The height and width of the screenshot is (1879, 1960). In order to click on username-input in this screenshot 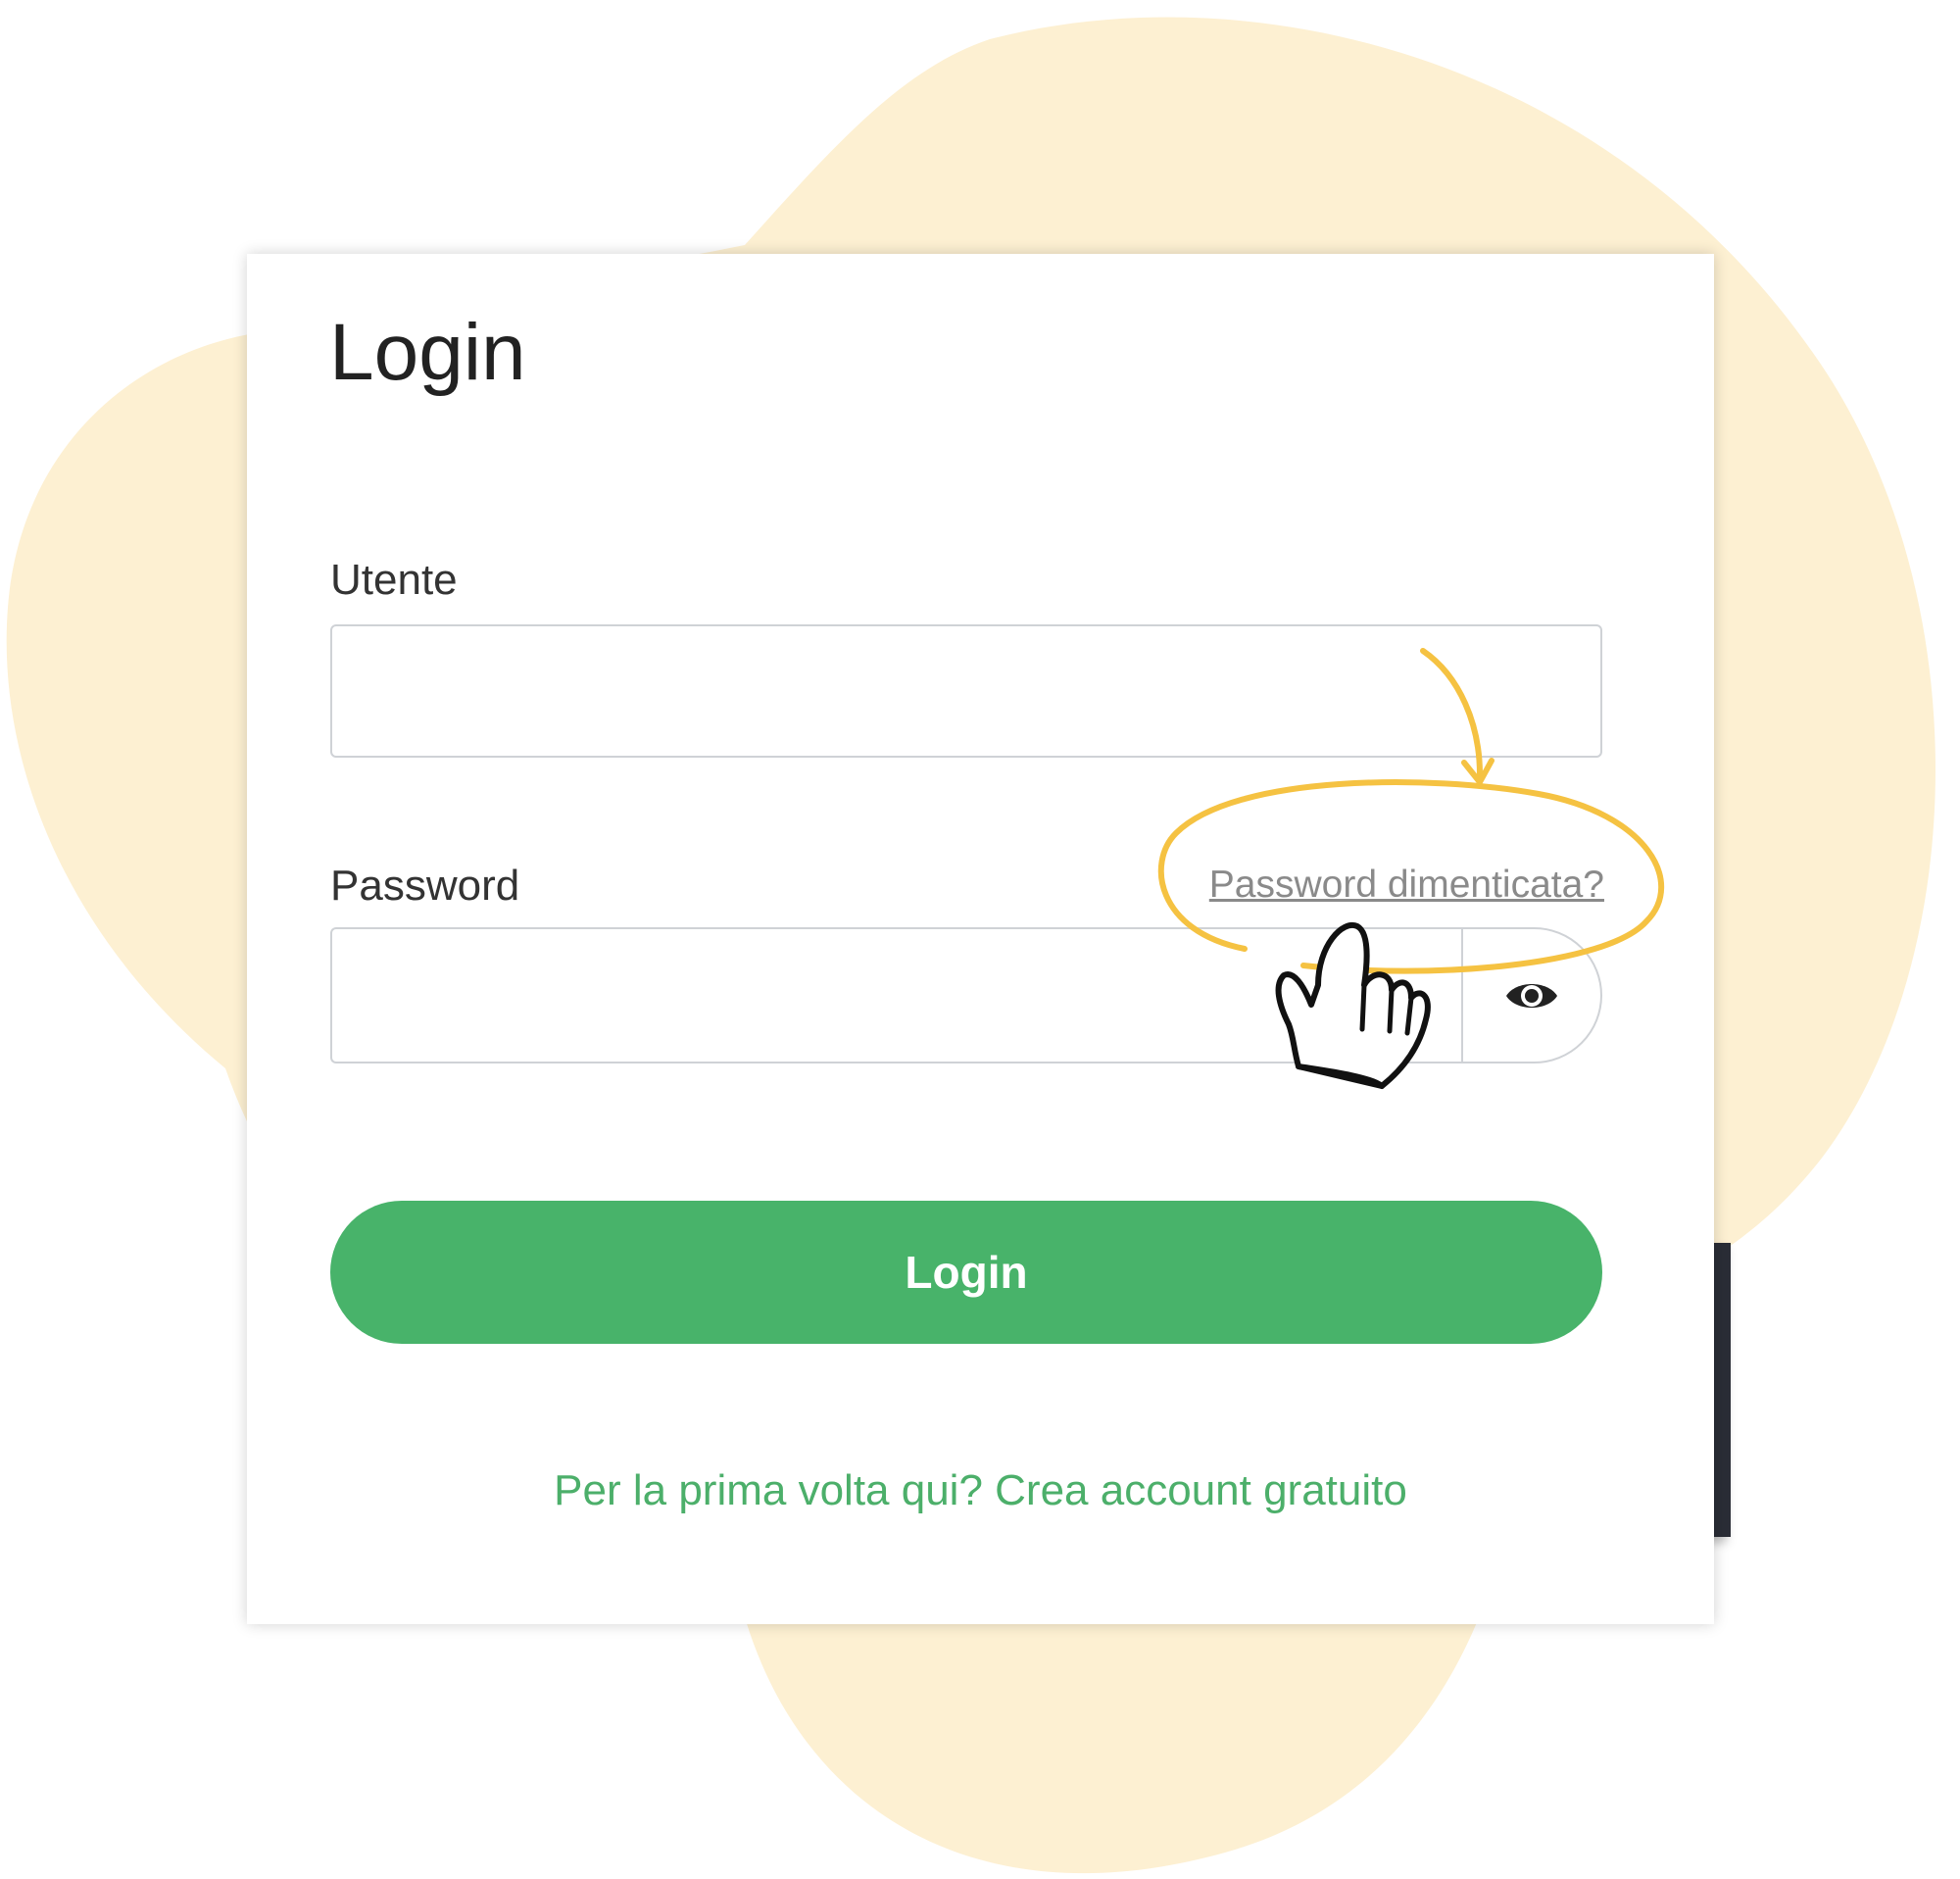, I will do `click(966, 691)`.